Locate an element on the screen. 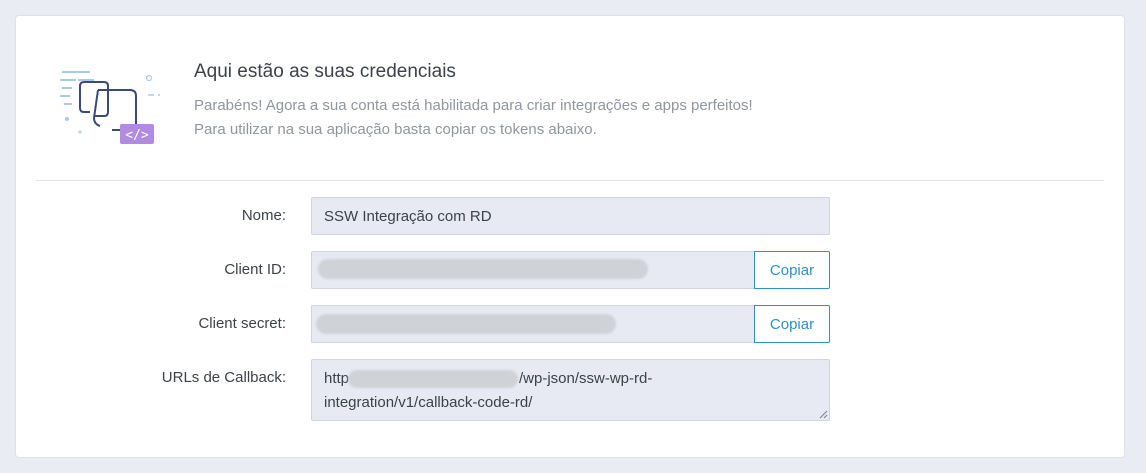  client-id-field is located at coordinates (533, 270).